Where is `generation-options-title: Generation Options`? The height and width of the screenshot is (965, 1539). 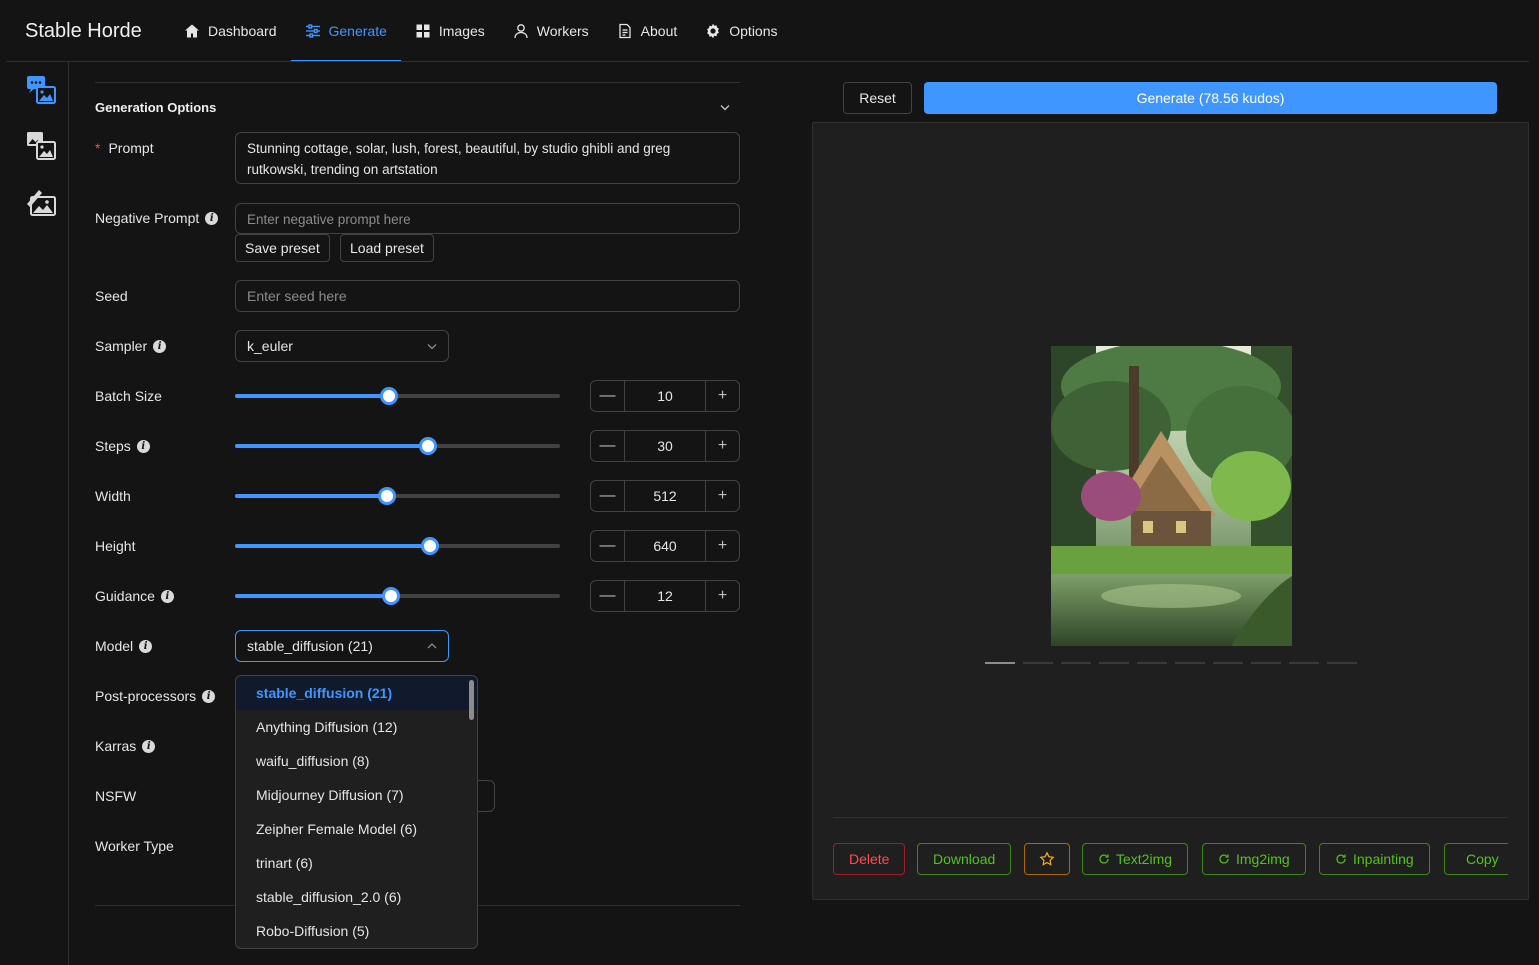 generation-options-title: Generation Options is located at coordinates (155, 107).